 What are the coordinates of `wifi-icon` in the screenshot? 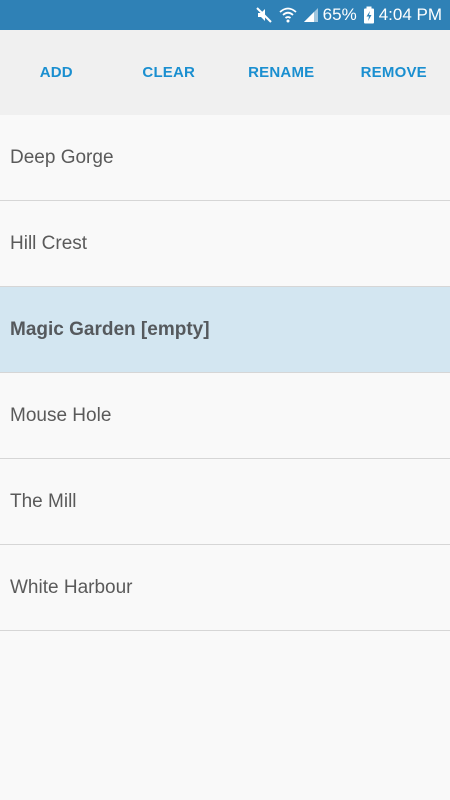 It's located at (288, 15).